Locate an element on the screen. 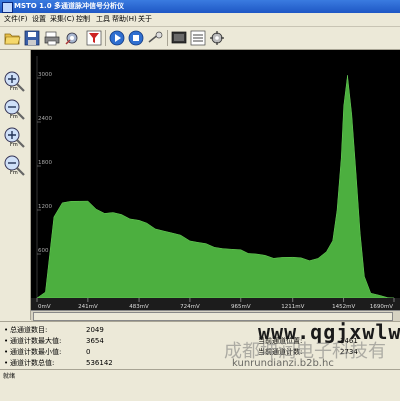  info-value: 536142 is located at coordinates (99, 363).